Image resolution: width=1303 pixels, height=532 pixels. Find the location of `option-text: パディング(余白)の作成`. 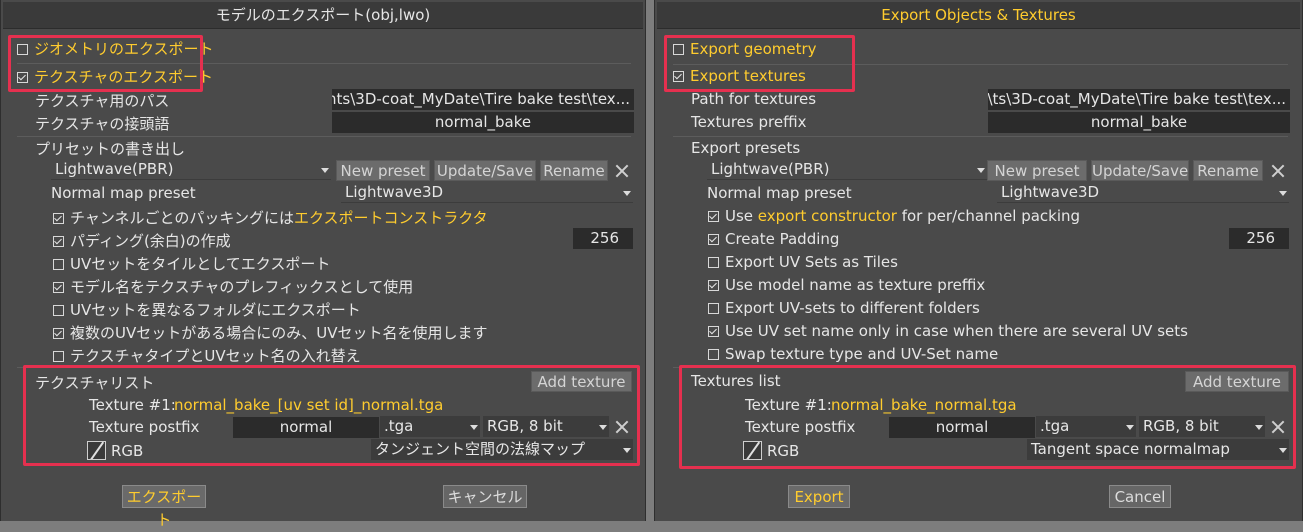

option-text: パディング(余白)の作成 is located at coordinates (150, 241).